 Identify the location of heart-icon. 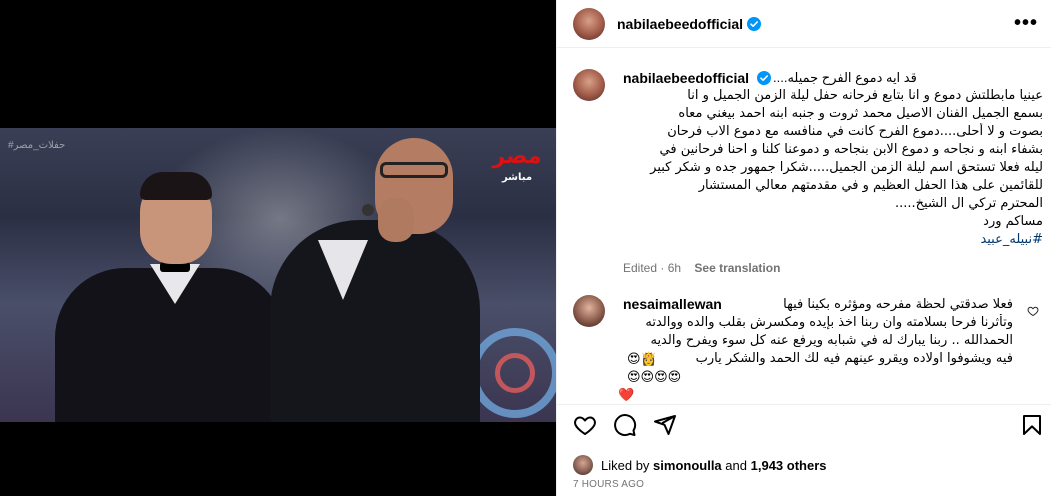
(585, 425).